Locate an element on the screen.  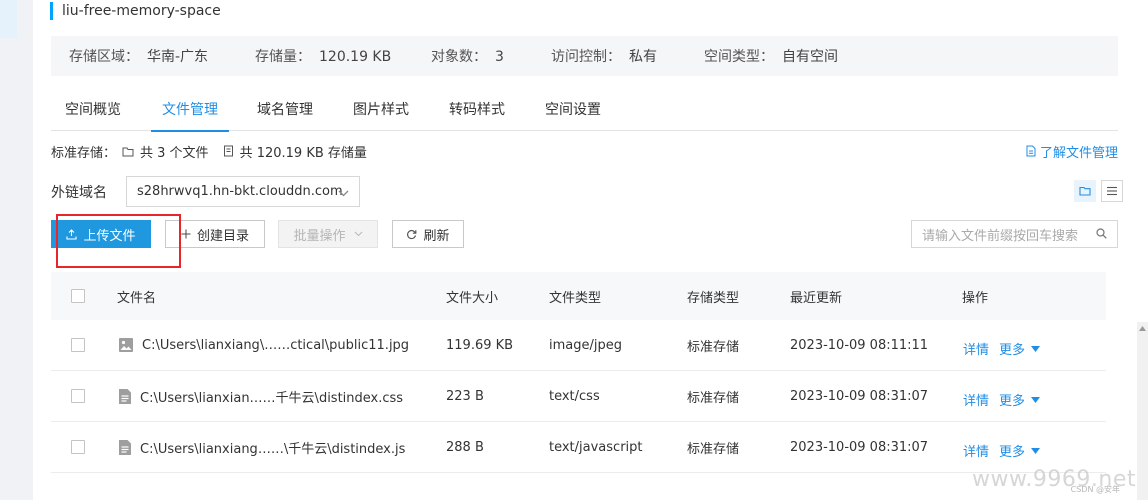
last-updated: 2023-10-09 08:11:11 is located at coordinates (859, 345).